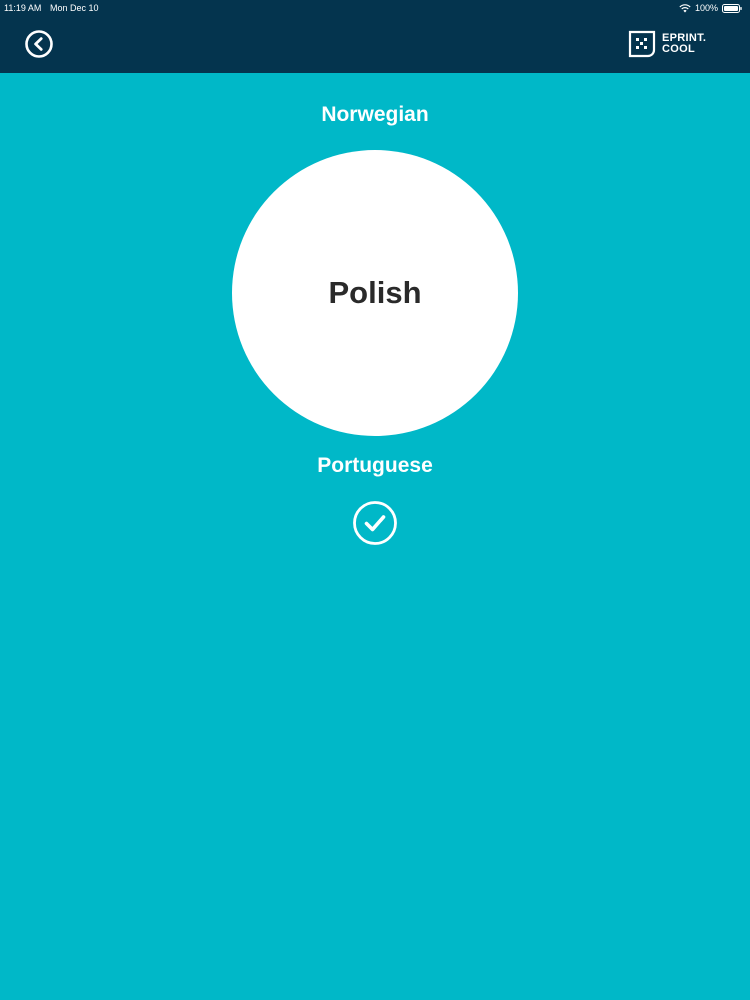  What do you see at coordinates (685, 7) in the screenshot?
I see `wifi-icon` at bounding box center [685, 7].